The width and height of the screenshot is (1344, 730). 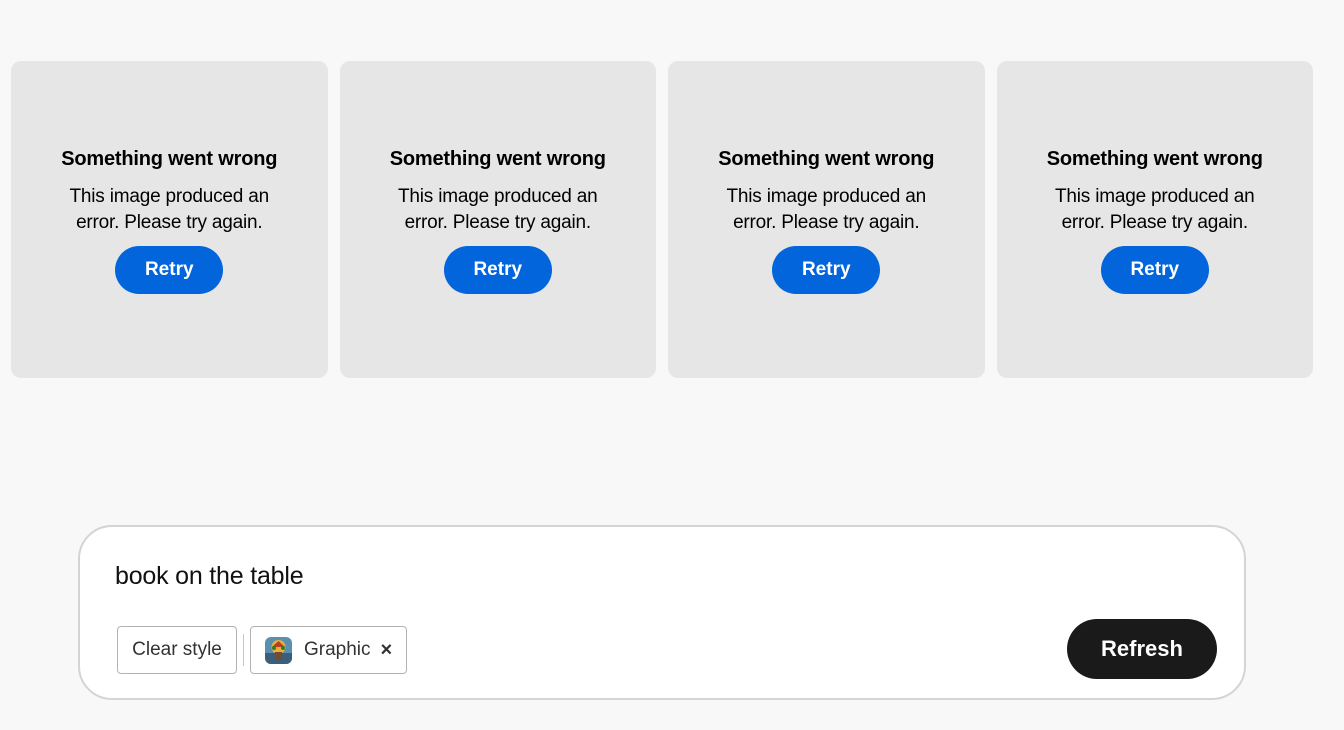 I want to click on refresh-button: Refresh, so click(x=1142, y=649).